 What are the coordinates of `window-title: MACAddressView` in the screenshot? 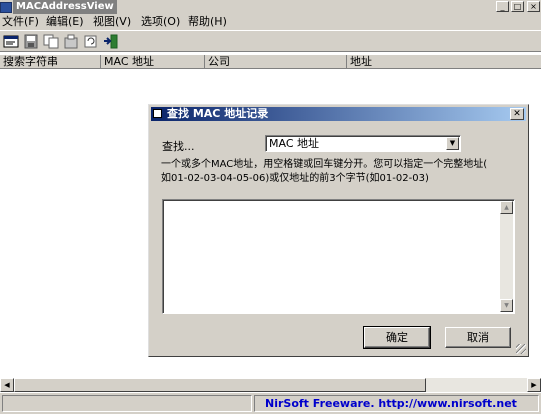 It's located at (65, 7).